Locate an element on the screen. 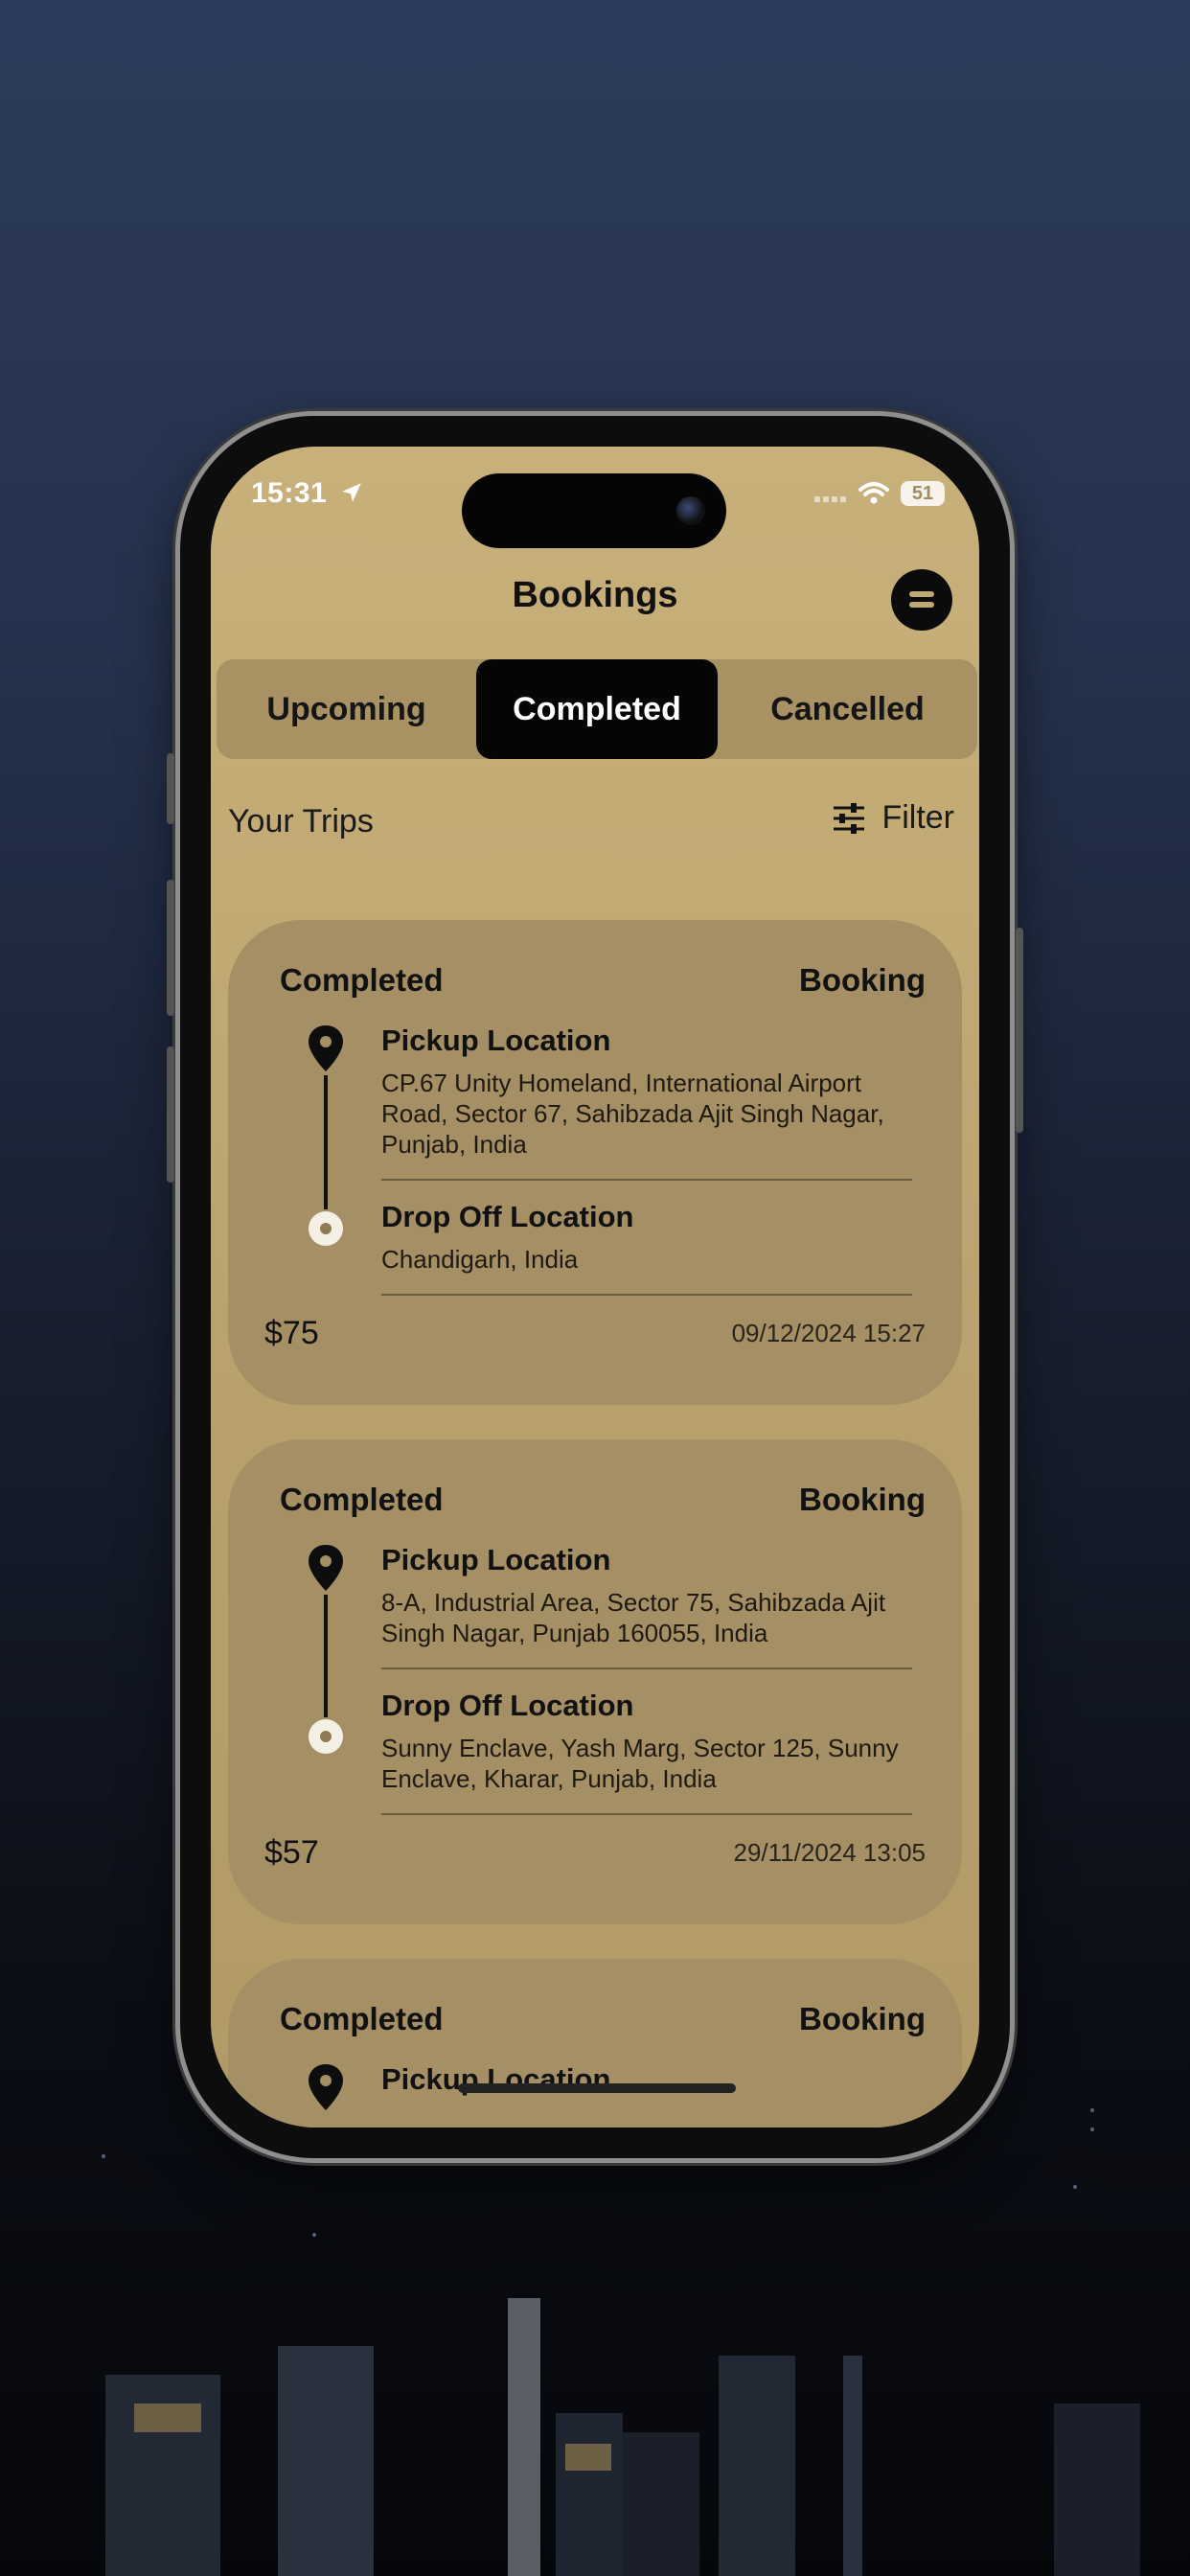 The image size is (1190, 2576). action-button is located at coordinates (171, 788).